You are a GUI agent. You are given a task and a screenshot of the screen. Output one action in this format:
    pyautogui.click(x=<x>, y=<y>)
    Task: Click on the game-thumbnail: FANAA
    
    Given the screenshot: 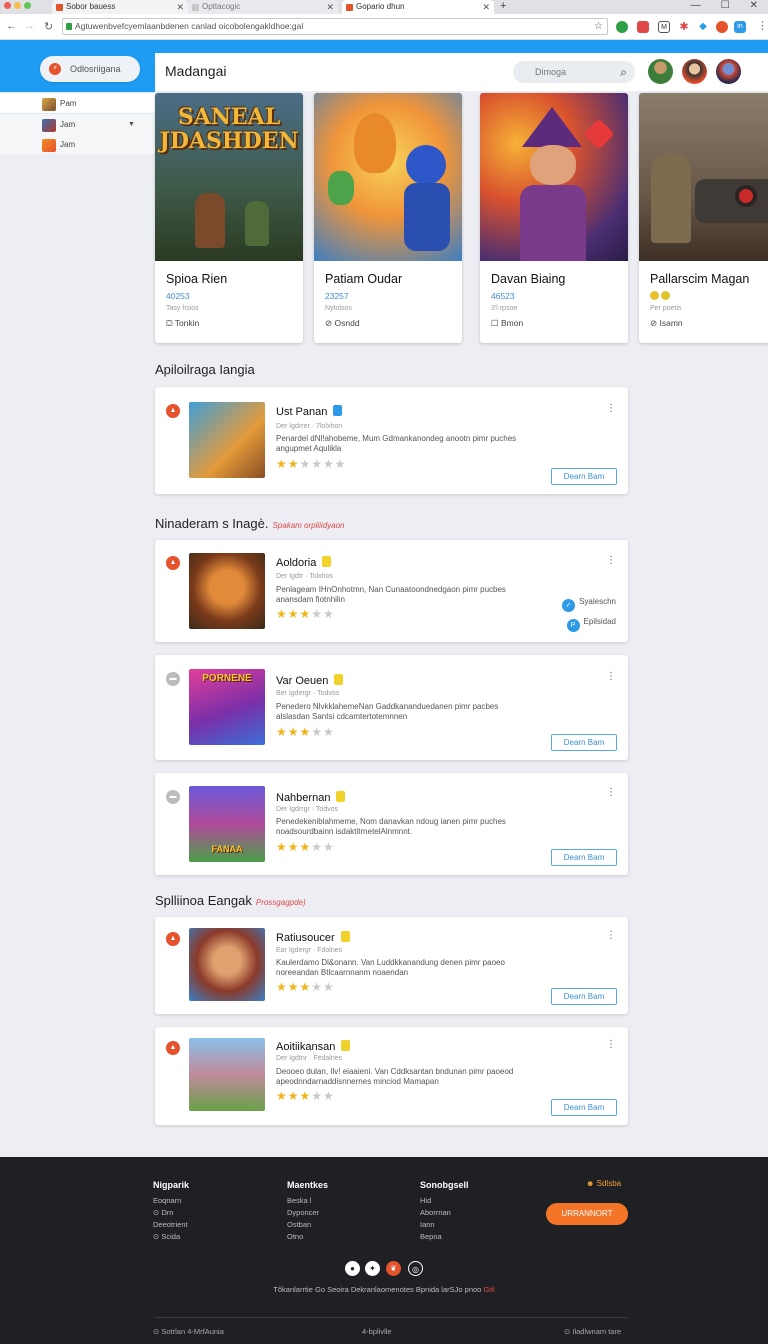 What is the action you would take?
    pyautogui.click(x=227, y=824)
    